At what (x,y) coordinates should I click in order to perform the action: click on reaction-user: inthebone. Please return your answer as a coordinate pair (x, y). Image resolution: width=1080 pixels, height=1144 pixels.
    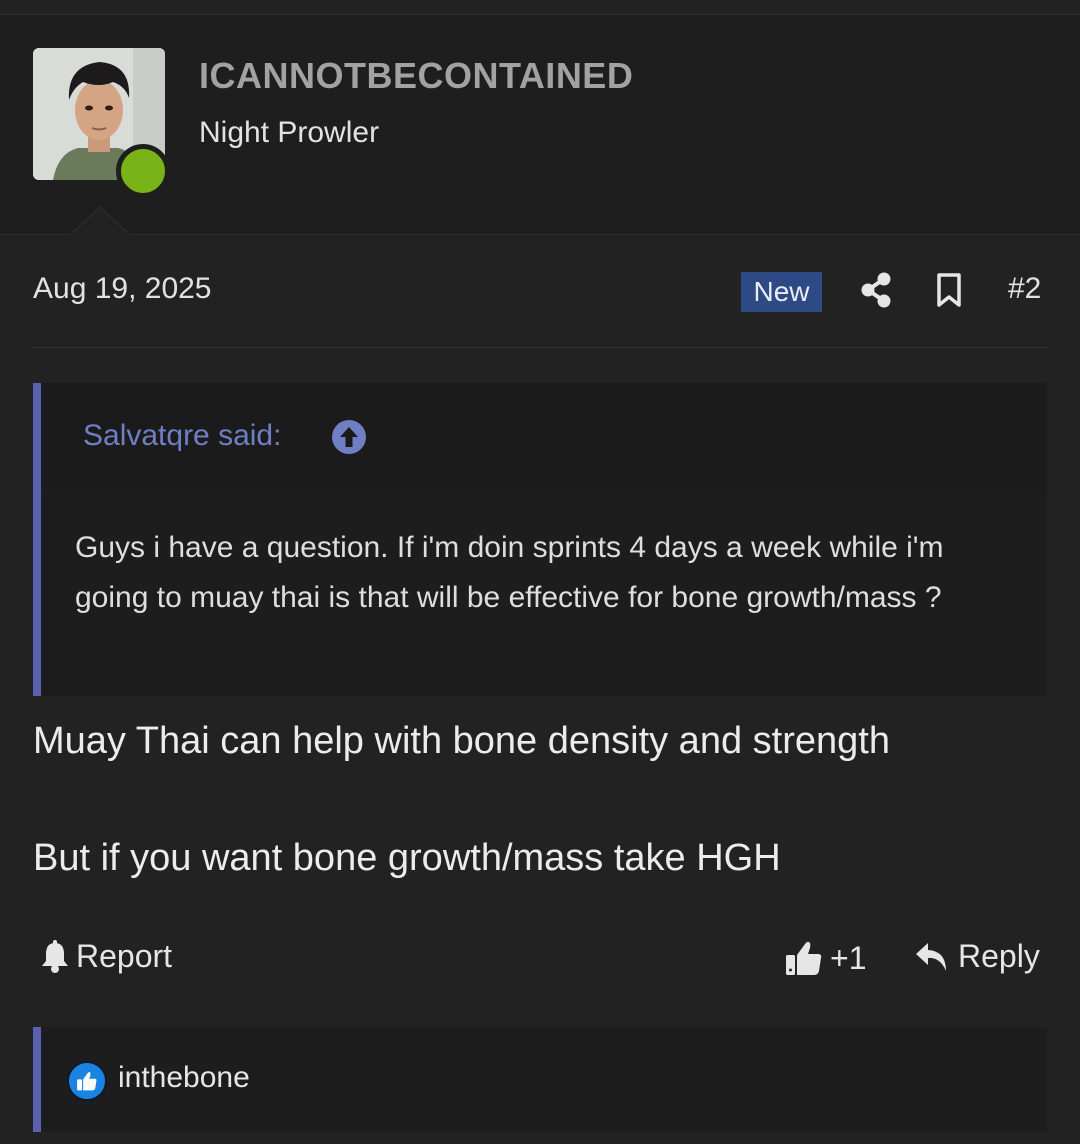
    Looking at the image, I should click on (184, 1078).